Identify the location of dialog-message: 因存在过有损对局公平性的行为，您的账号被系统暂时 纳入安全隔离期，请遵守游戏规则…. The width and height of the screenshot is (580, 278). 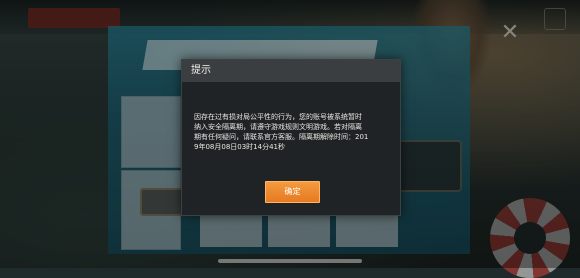
(281, 132).